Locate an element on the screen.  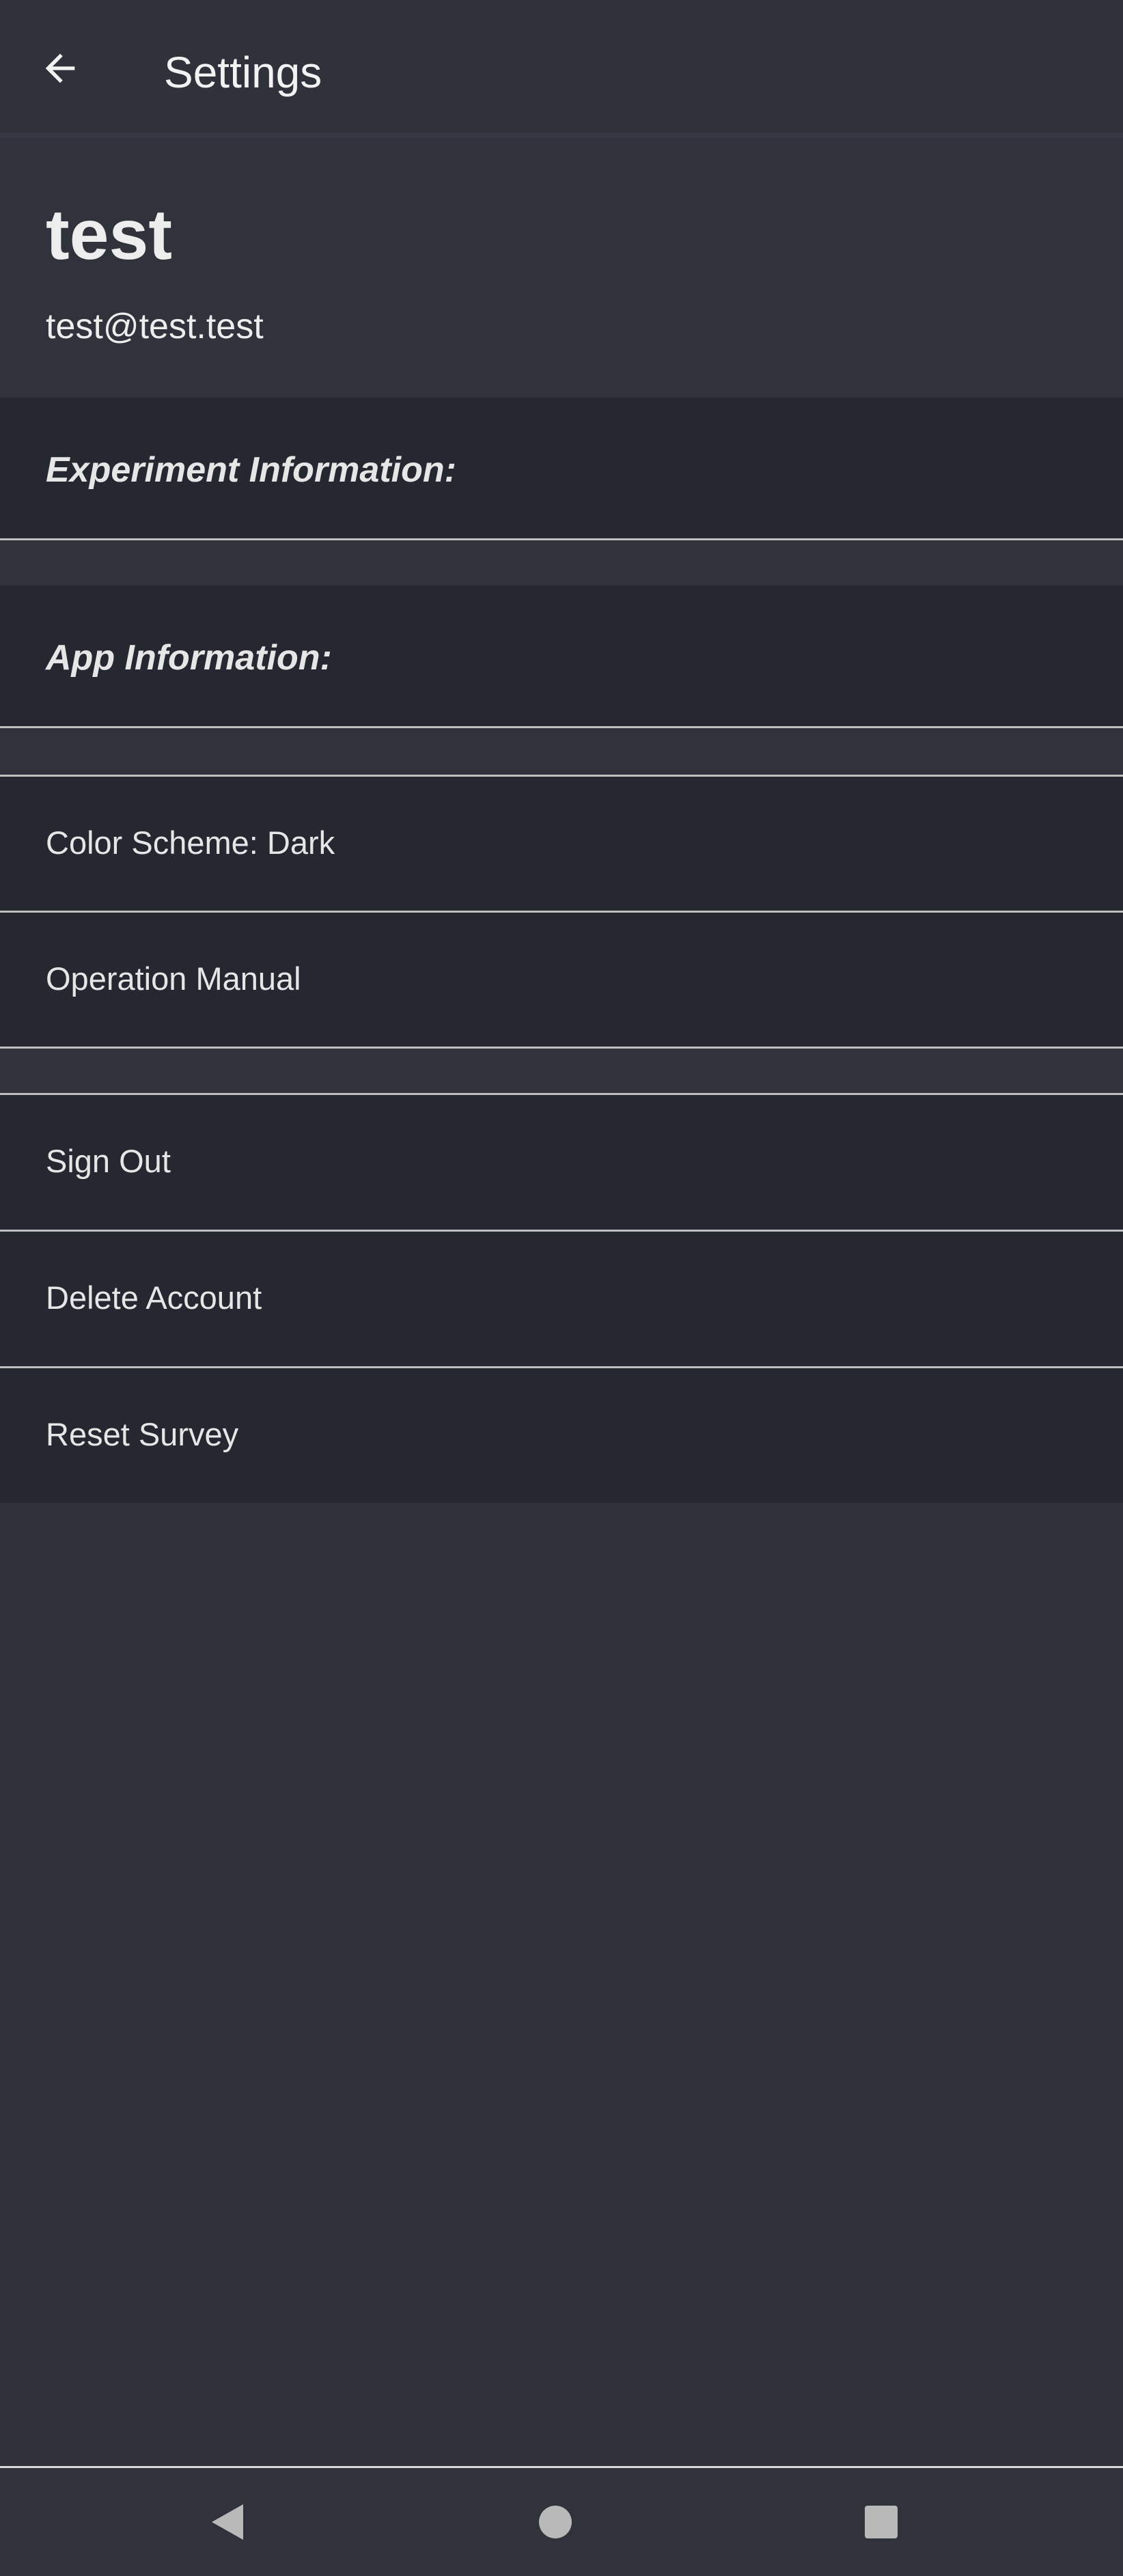
page-title: Settings is located at coordinates (243, 72).